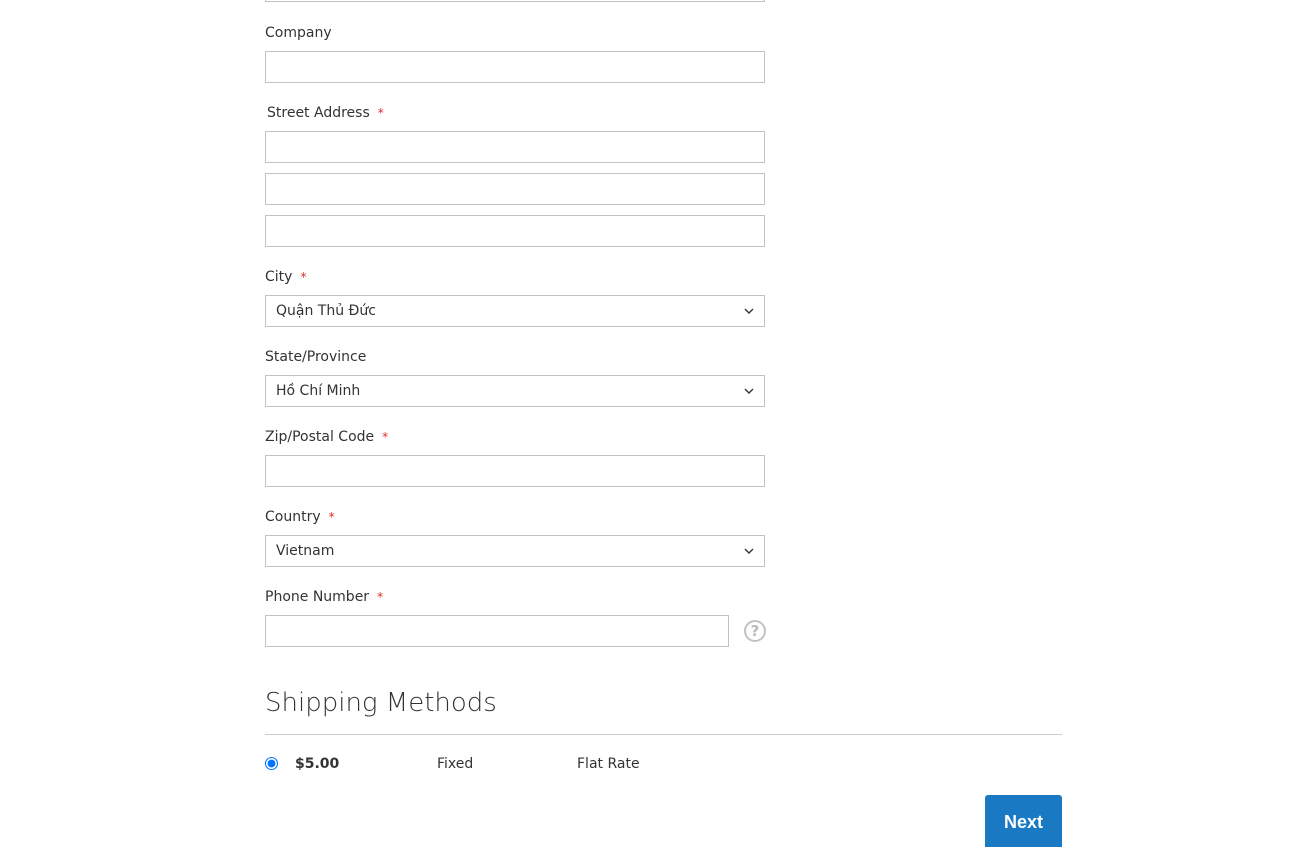 The image size is (1302, 848). I want to click on state-label: State/Province, so click(315, 357).